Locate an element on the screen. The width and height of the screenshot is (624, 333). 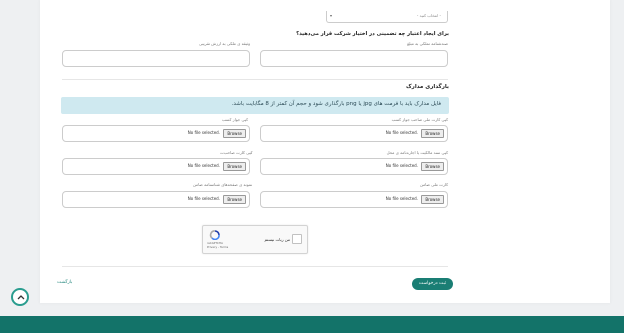
arrow-up-icon is located at coordinates (21, 297).